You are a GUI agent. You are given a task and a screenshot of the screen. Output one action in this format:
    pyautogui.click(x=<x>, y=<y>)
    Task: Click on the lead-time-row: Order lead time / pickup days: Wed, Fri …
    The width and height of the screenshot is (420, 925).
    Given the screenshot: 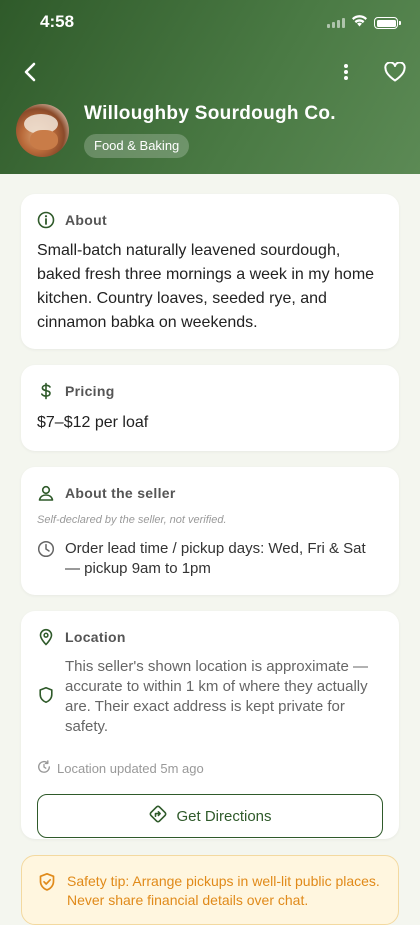 What is the action you would take?
    pyautogui.click(x=210, y=559)
    